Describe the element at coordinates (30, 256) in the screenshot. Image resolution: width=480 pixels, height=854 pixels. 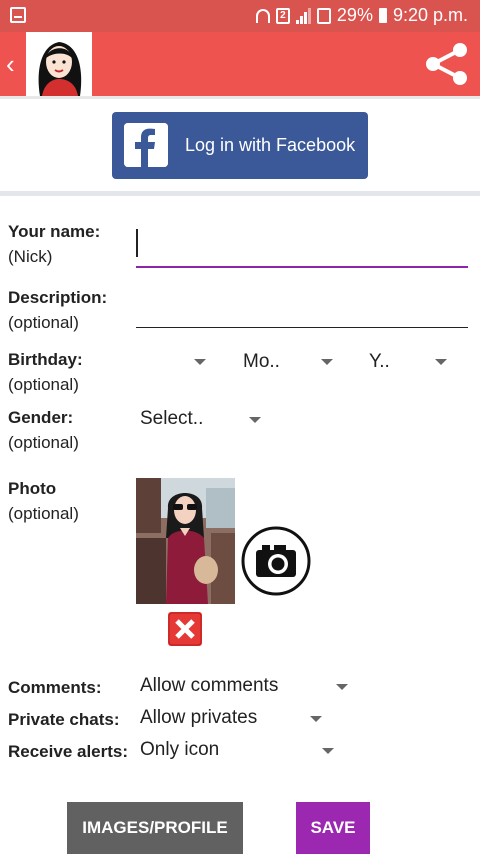
I see `name-hint: (Nick)` at that location.